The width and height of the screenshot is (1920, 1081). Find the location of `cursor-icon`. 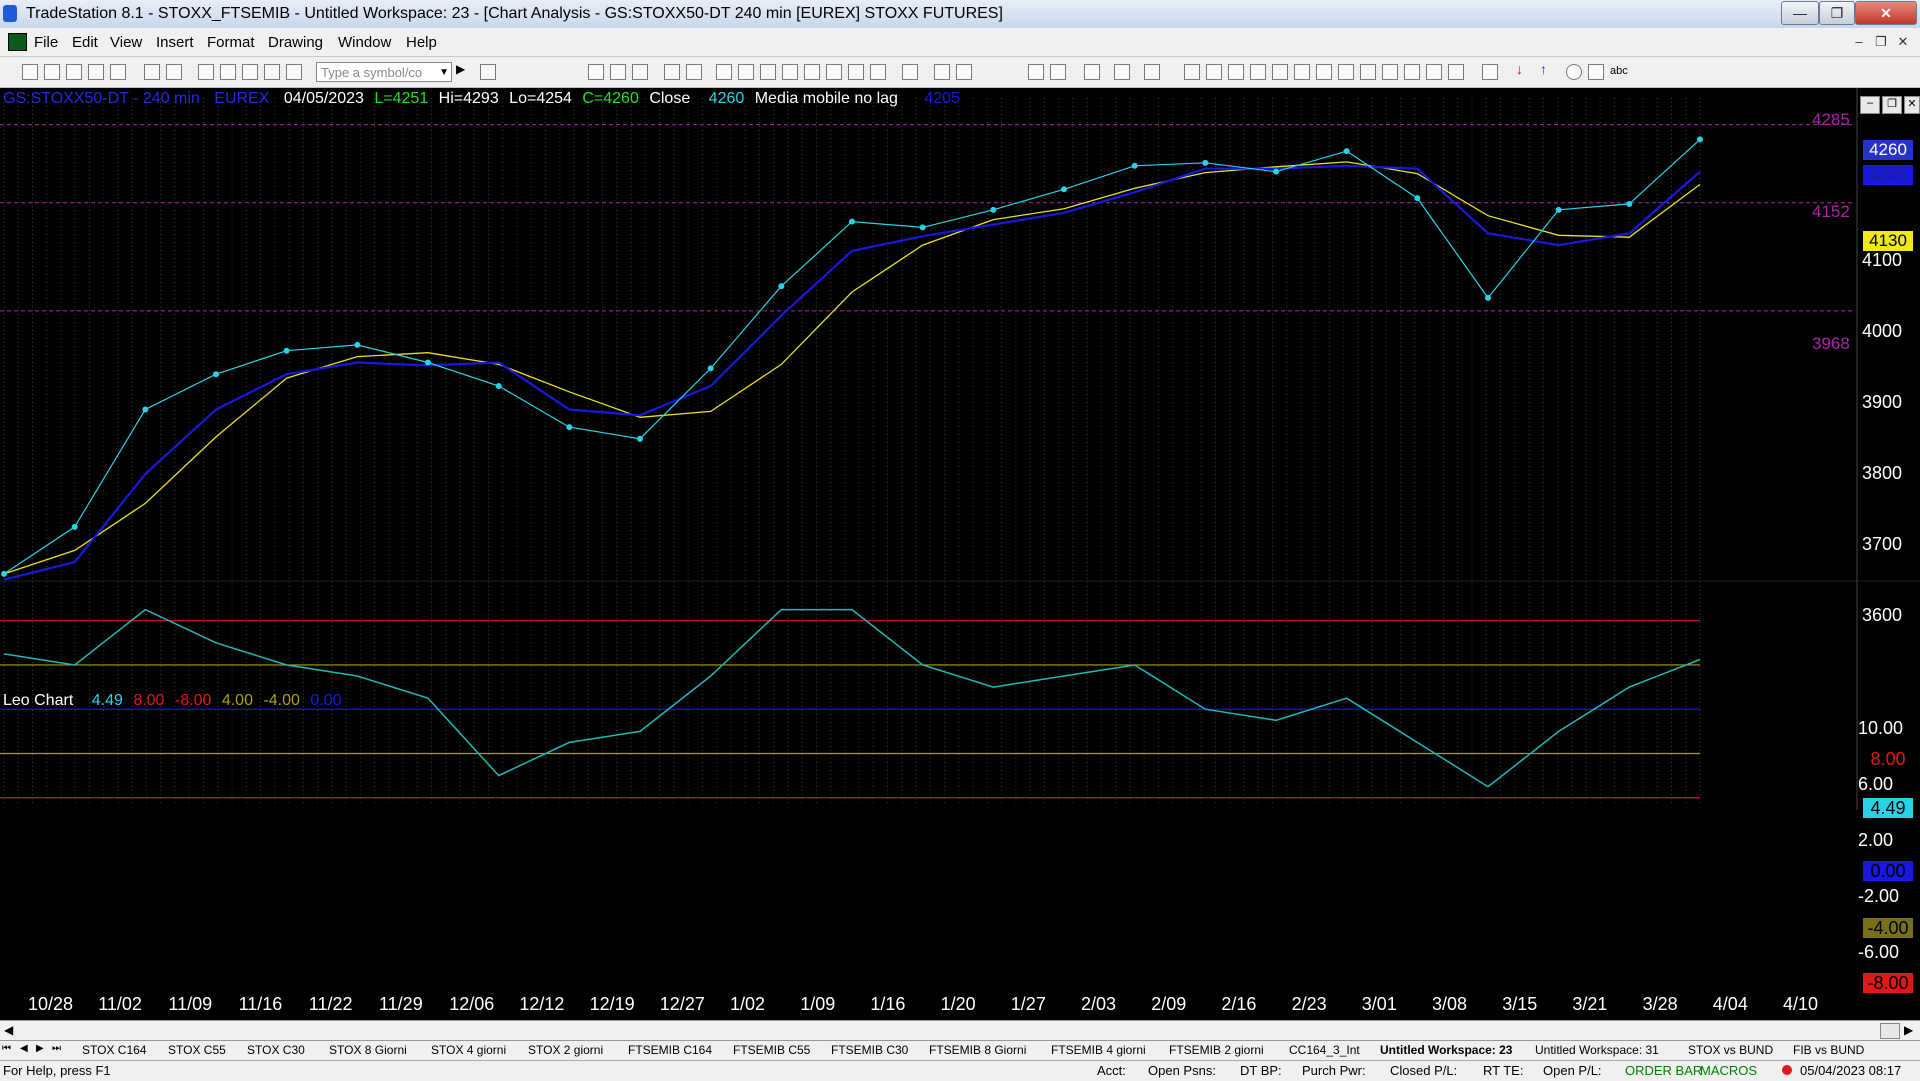

cursor-icon is located at coordinates (1058, 72).